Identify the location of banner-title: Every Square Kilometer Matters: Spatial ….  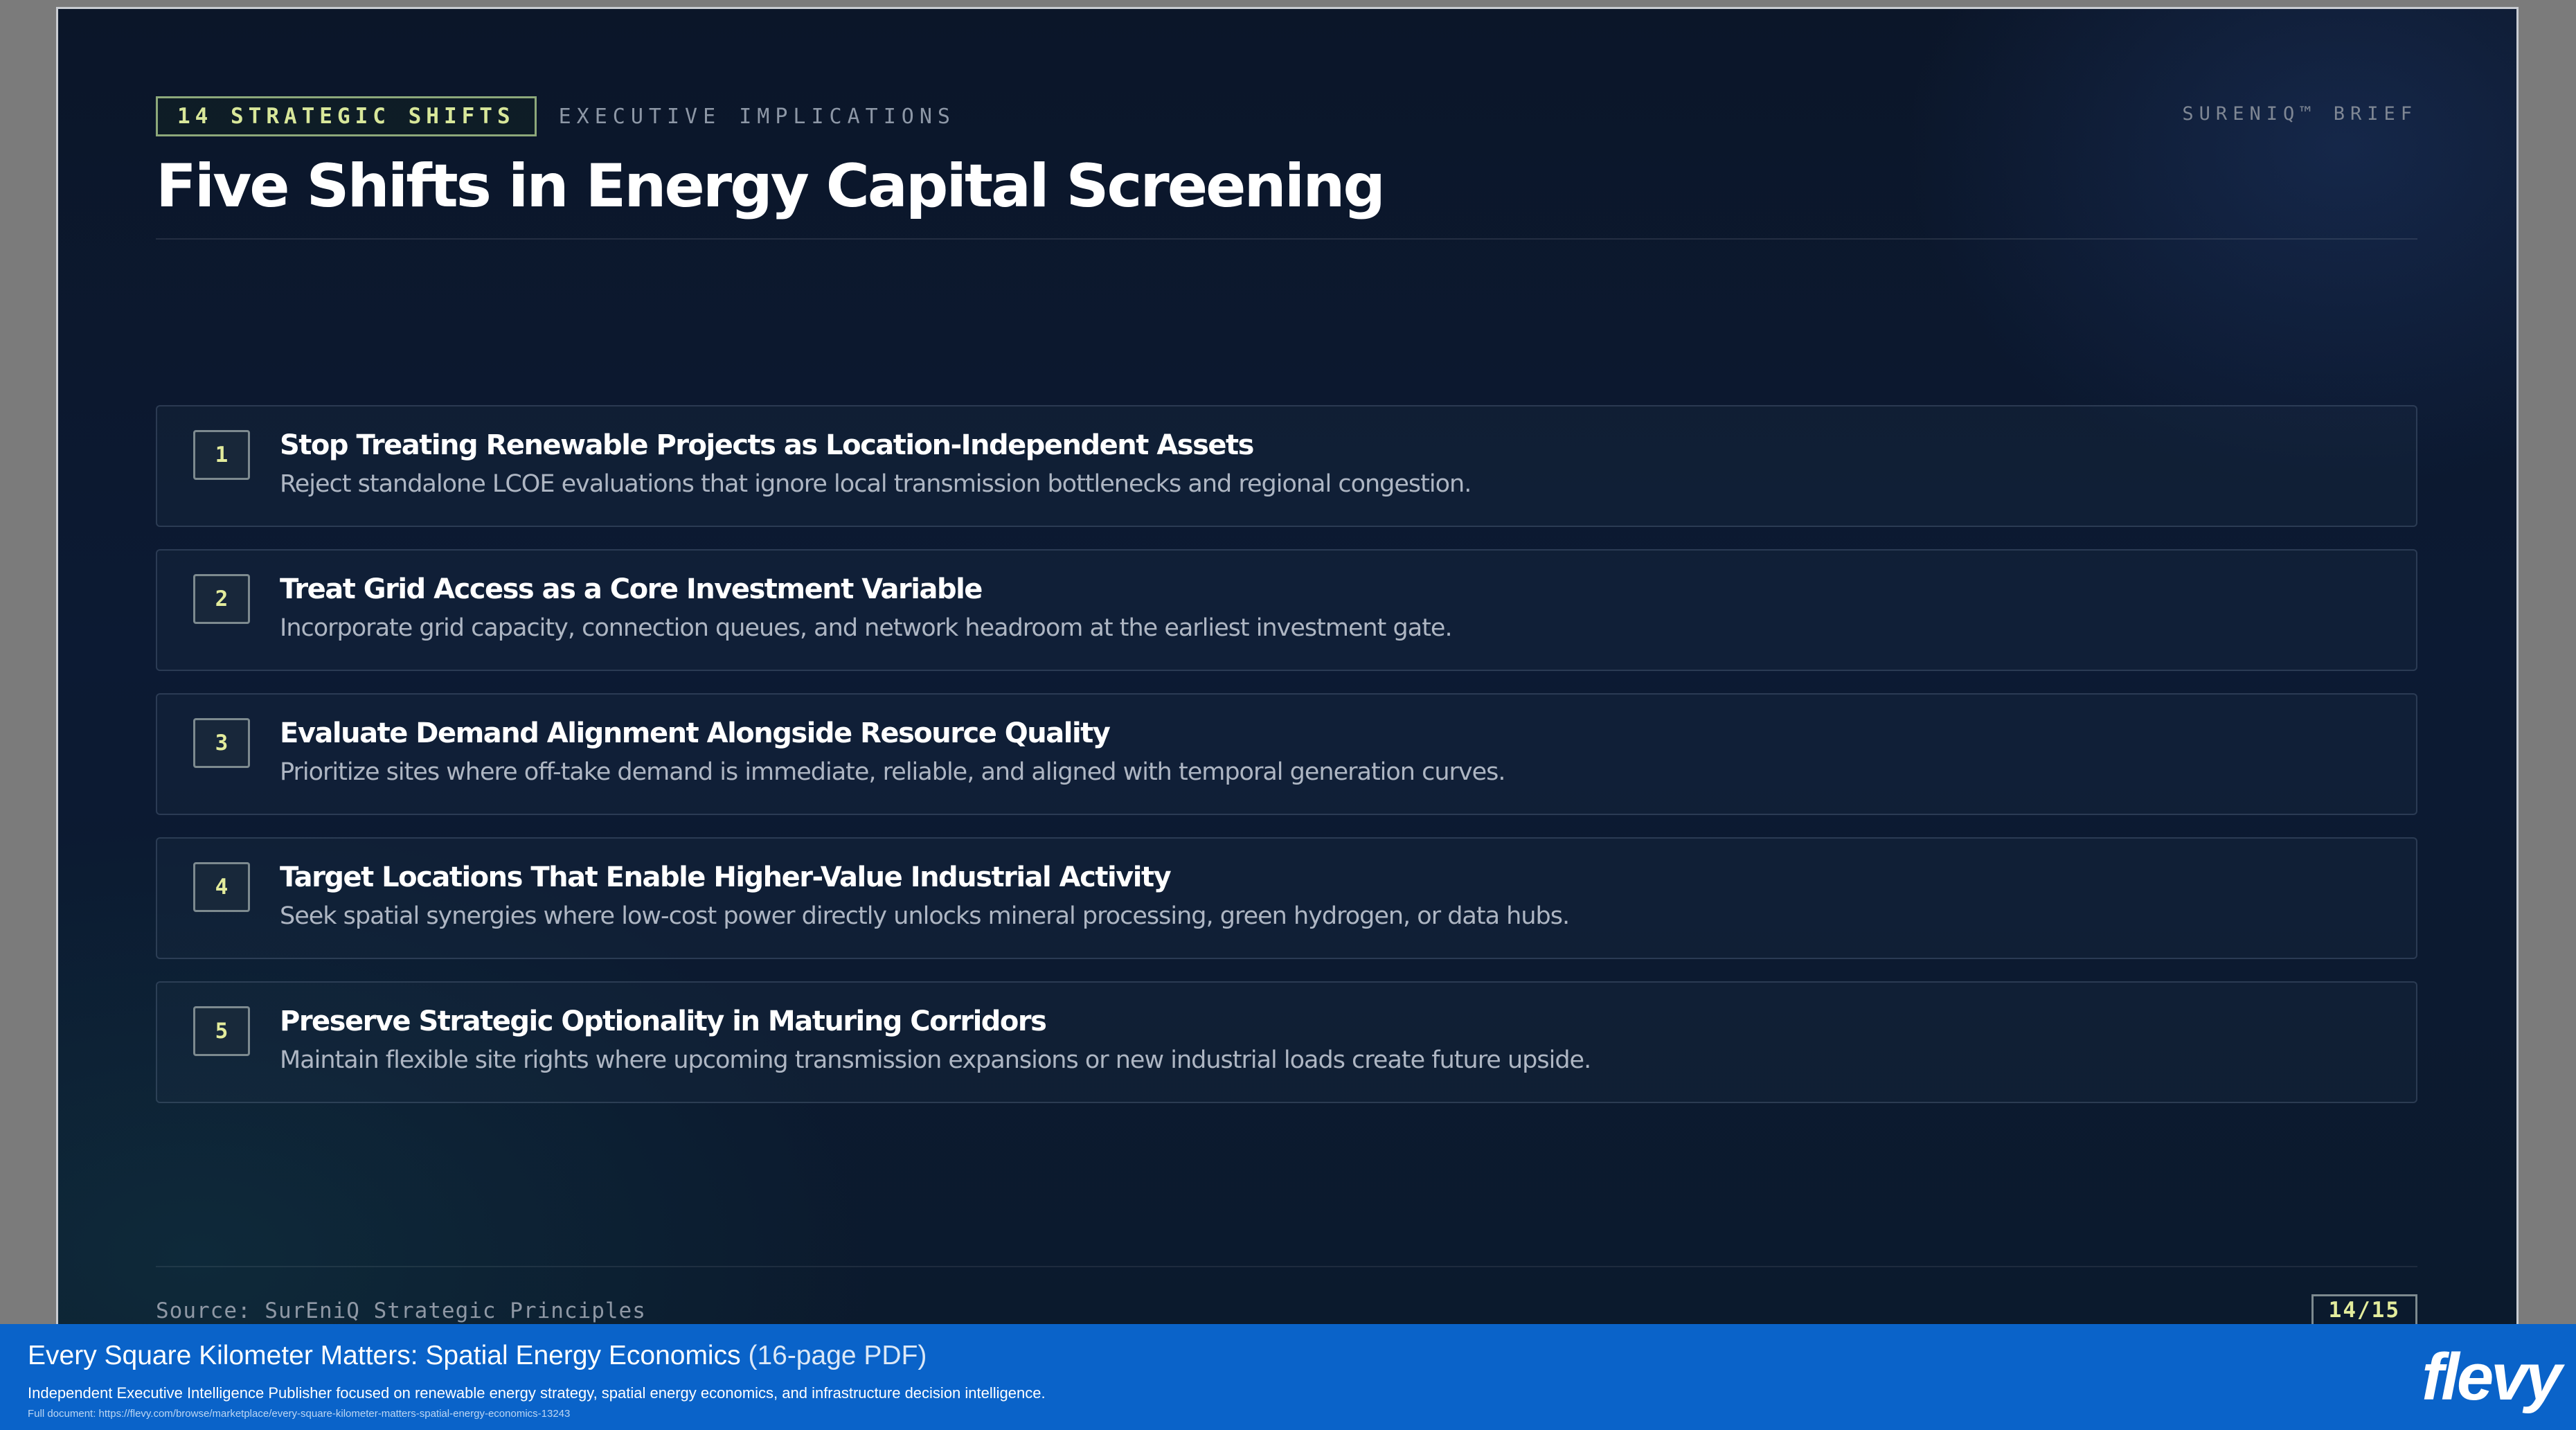
(478, 1356).